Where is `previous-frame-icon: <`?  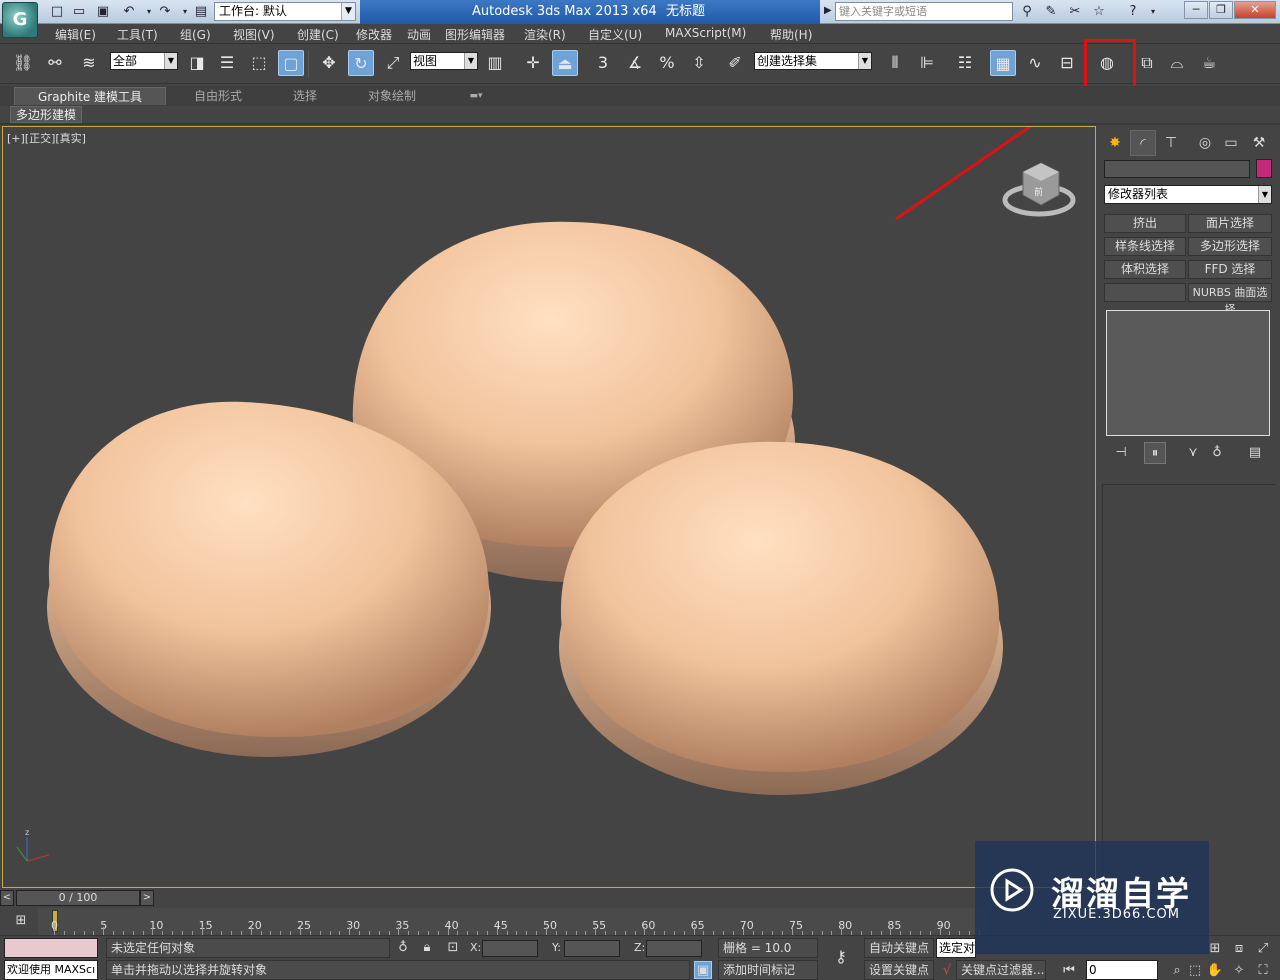
previous-frame-icon: < is located at coordinates (7, 898).